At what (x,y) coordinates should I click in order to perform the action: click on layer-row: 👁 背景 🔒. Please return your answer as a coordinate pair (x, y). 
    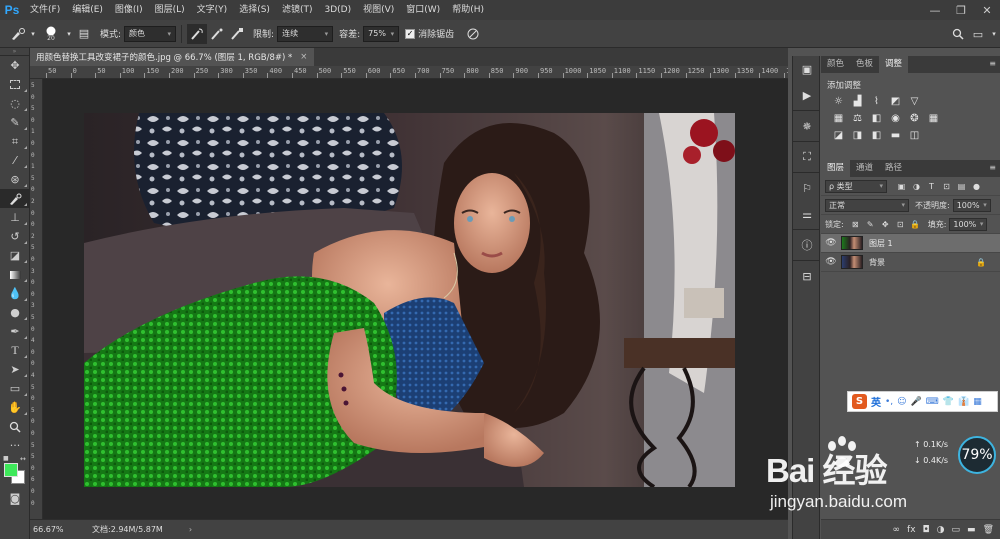
    Looking at the image, I should click on (910, 262).